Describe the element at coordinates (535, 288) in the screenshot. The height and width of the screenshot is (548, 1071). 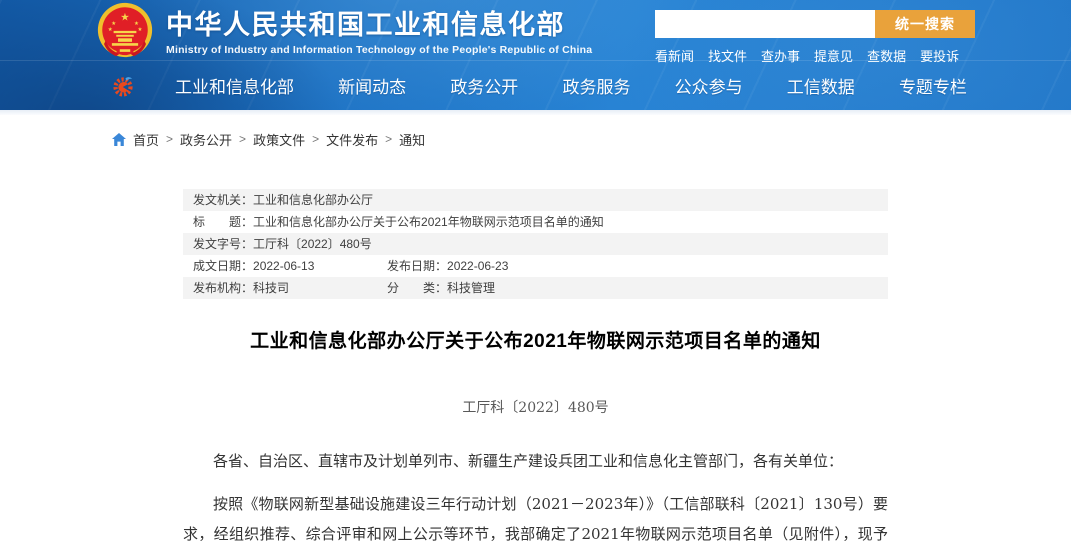
I see `meta-row-agency-category: 发布机构：科技司 分 类：科技管理` at that location.